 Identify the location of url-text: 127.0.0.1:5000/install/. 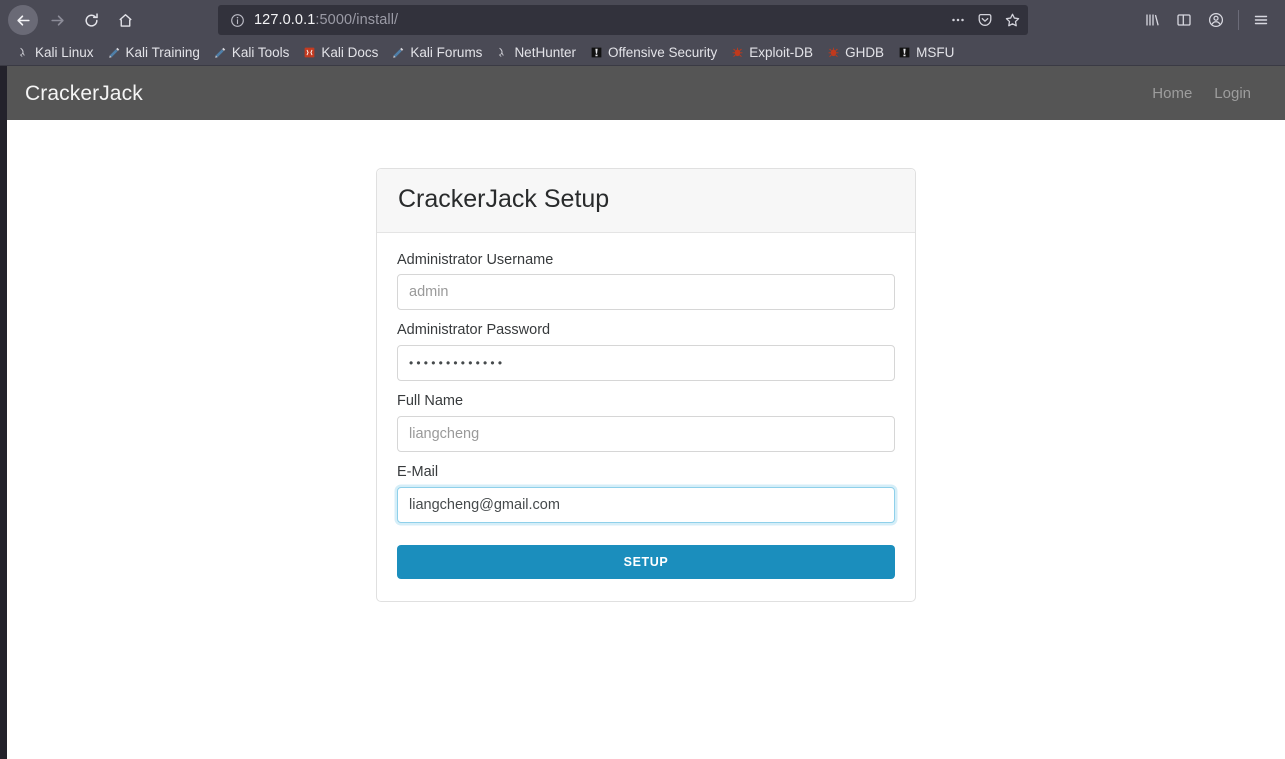
(598, 20).